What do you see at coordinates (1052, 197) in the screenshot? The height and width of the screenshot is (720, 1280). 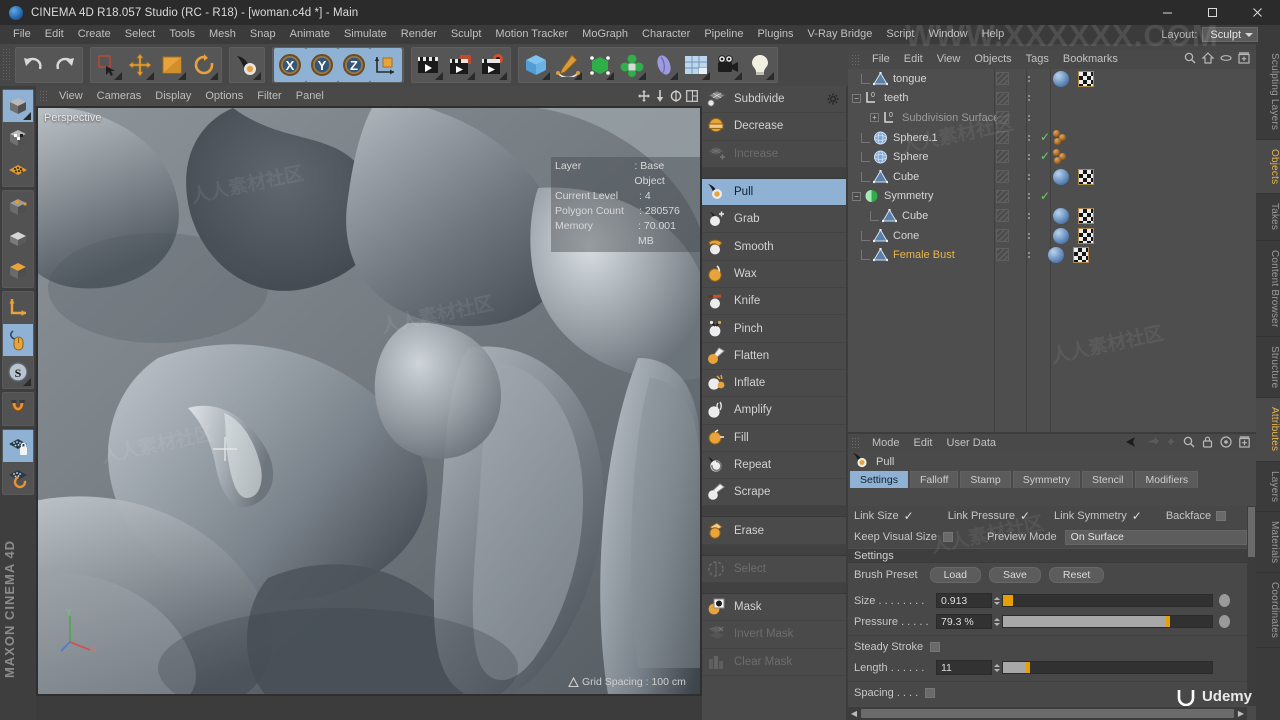 I see `object-row: − Symmetry ✓` at bounding box center [1052, 197].